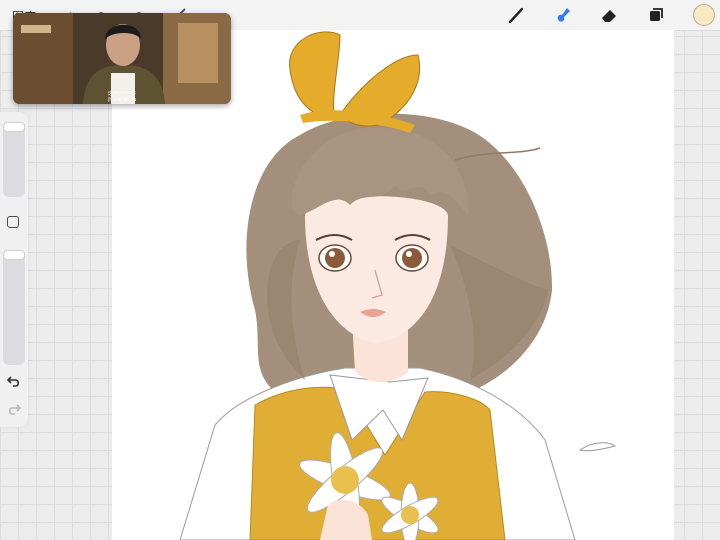 This screenshot has width=720, height=540. What do you see at coordinates (122, 100) in the screenshot?
I see `subtitle-line: (h a e) Mr Lu` at bounding box center [122, 100].